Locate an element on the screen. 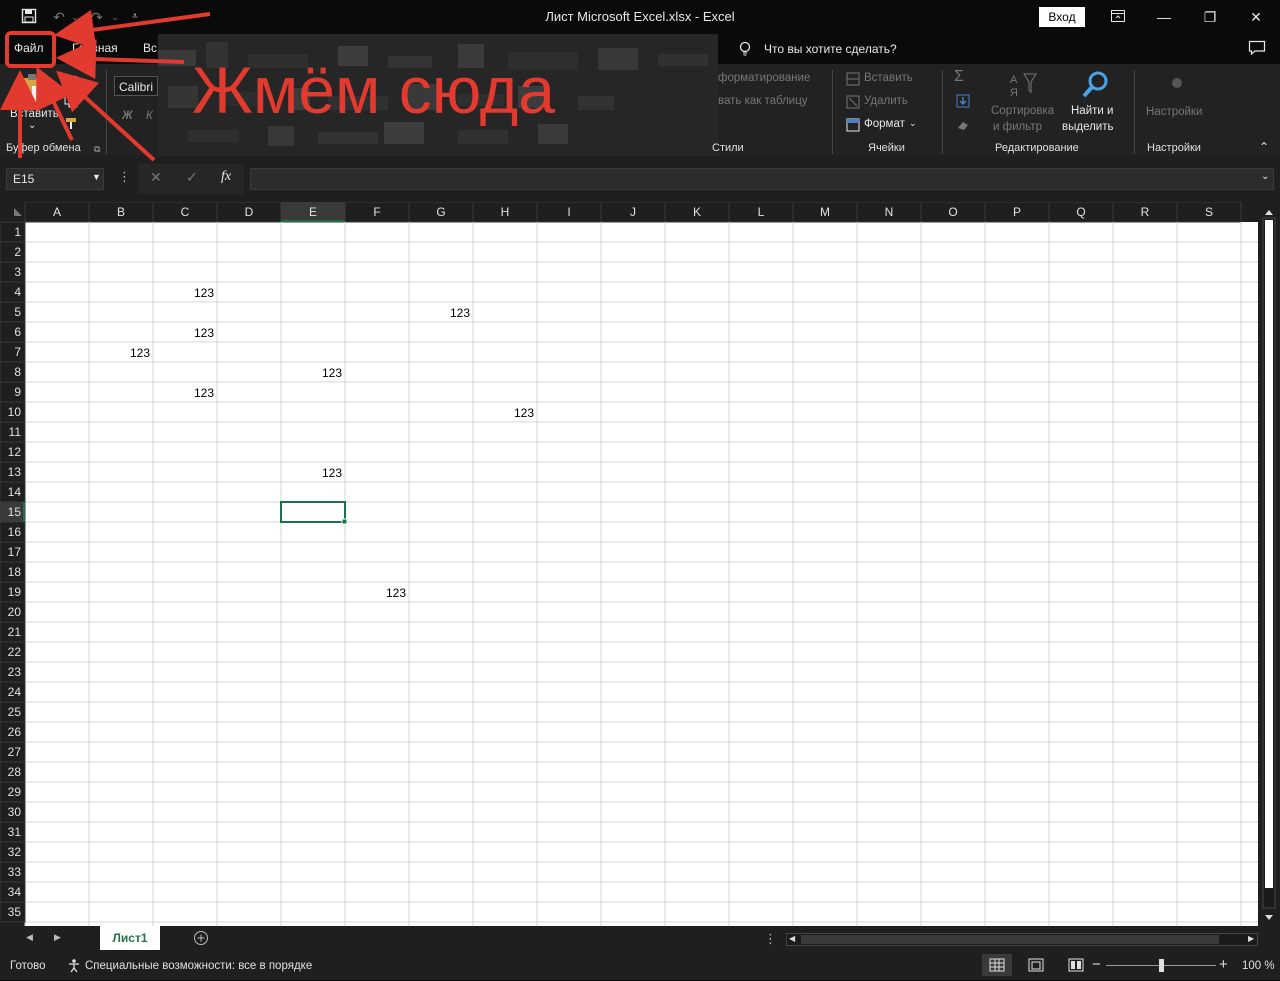  sort-filter-button: Сортировка is located at coordinates (1022, 111).